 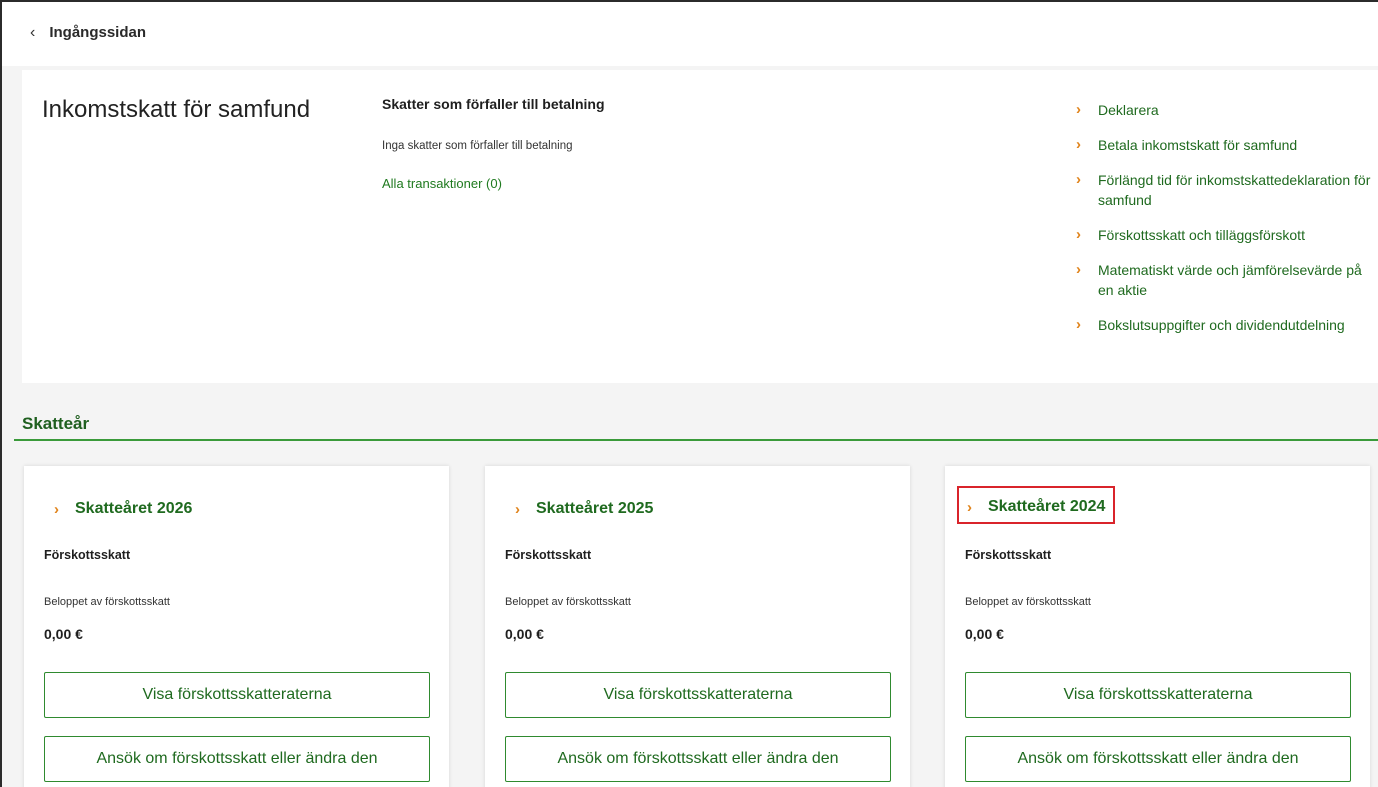 I want to click on quick-link-label: Betala inkomstskatt för samfund, so click(x=1198, y=145).